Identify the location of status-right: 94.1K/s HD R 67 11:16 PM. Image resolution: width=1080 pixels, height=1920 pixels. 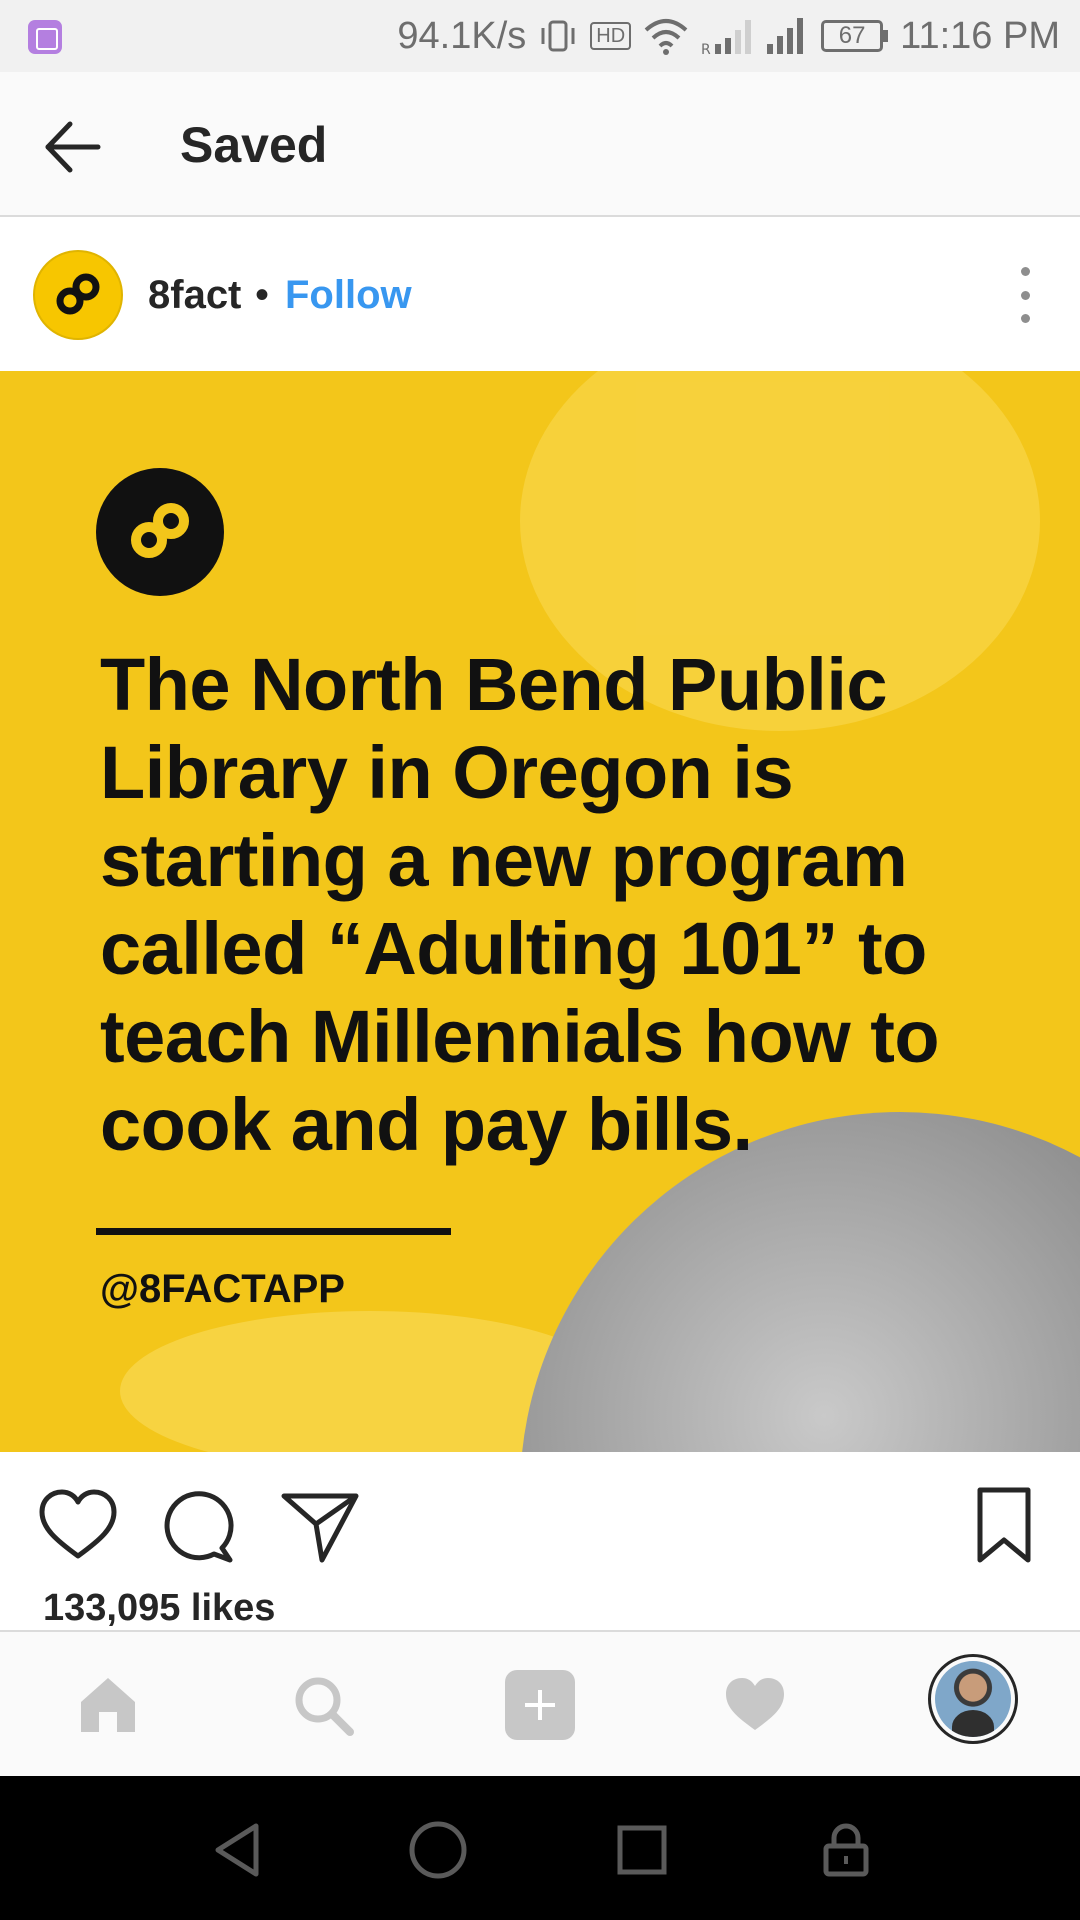
(728, 36).